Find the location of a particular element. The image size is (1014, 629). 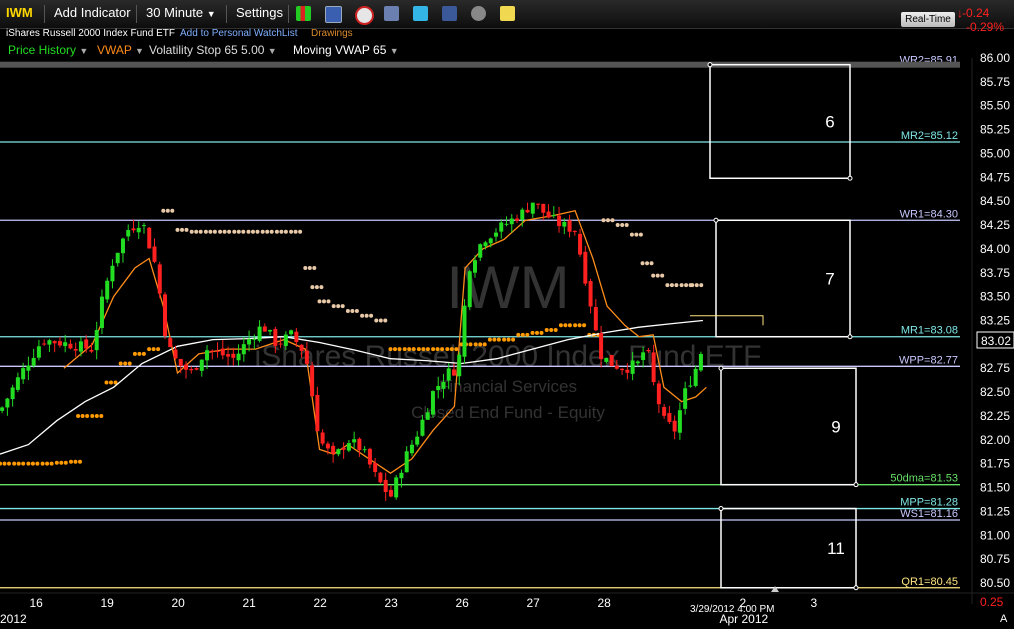

y-tick-label: 81.25 is located at coordinates (995, 511).